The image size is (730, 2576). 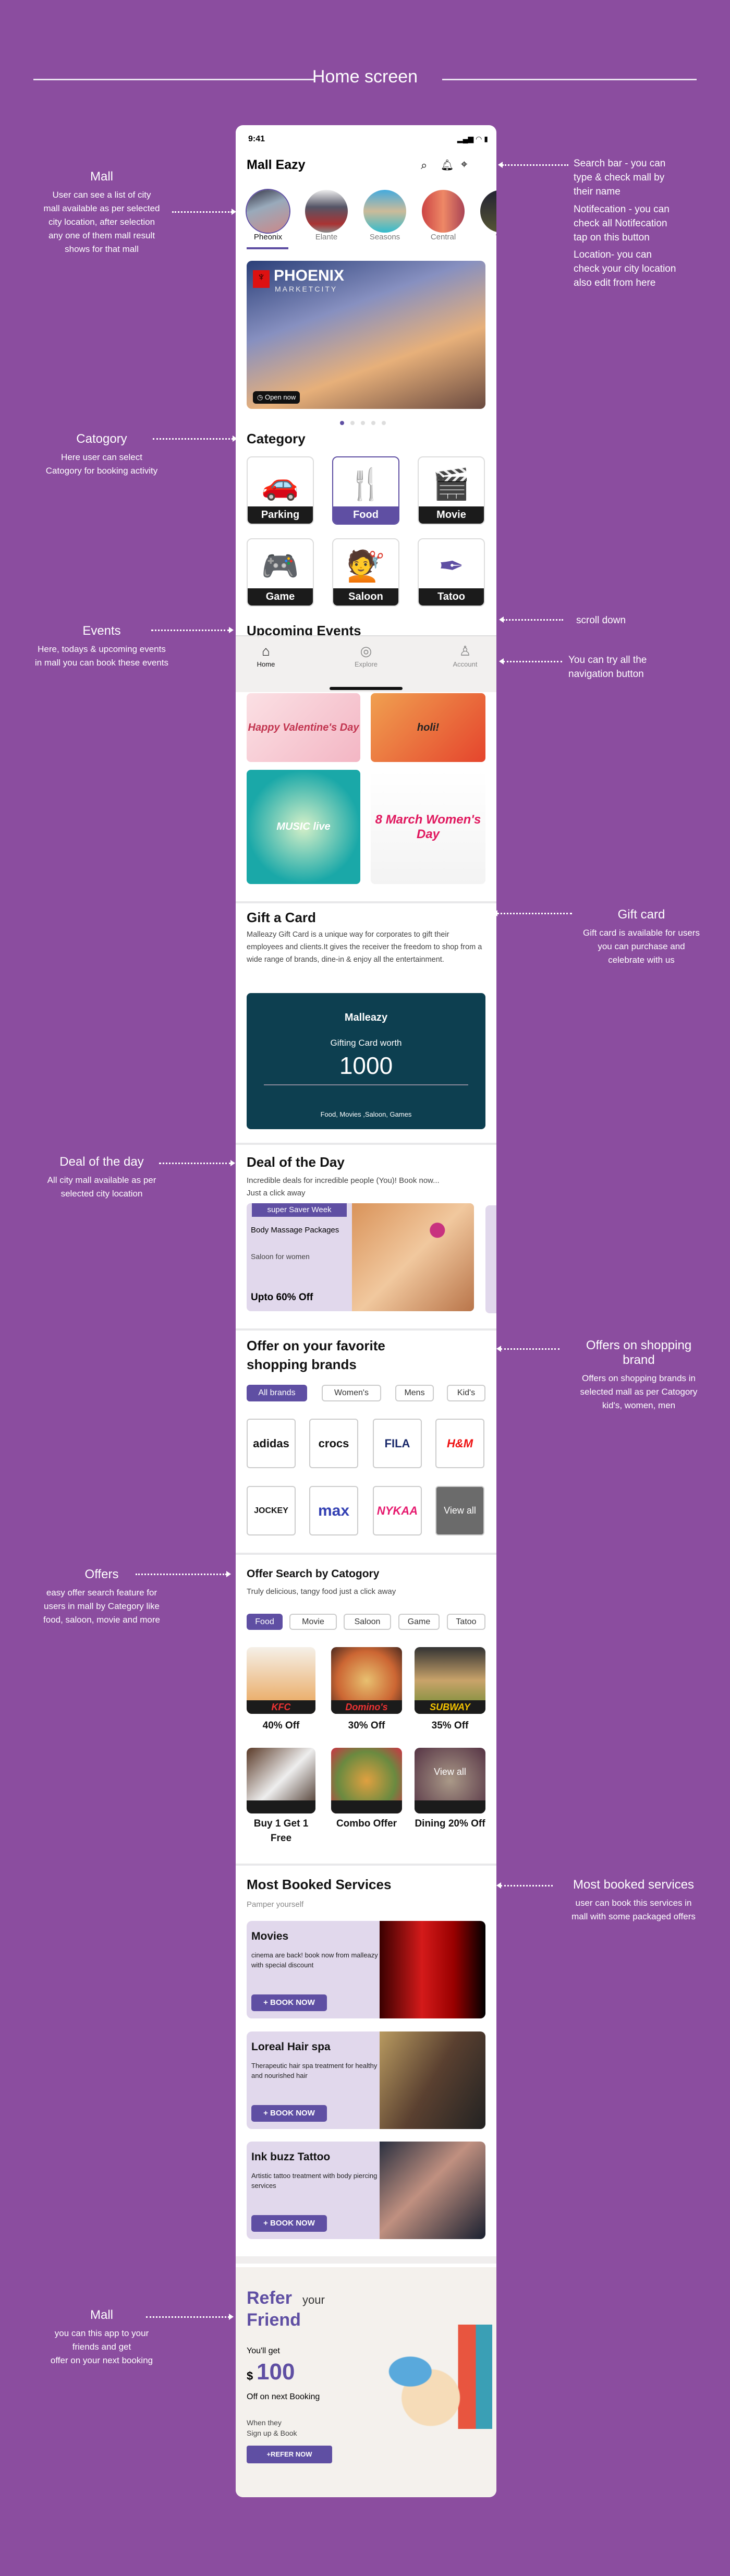 I want to click on event-card: holi!, so click(x=428, y=727).